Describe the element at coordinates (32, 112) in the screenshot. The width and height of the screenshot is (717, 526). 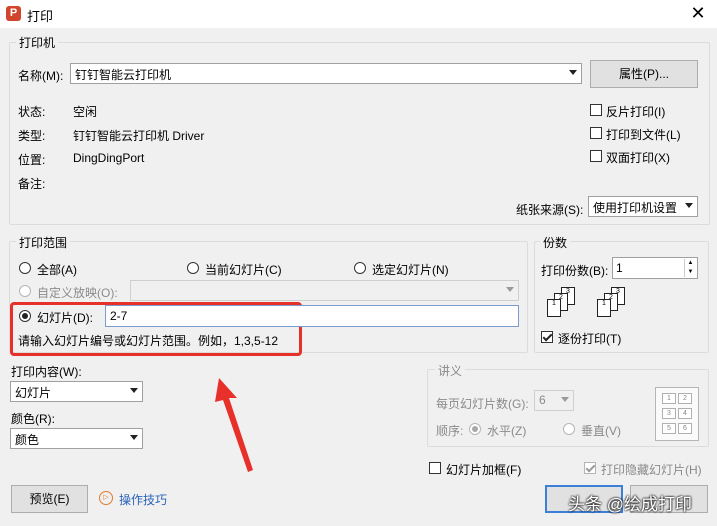
I see `status-label: 状态:` at that location.